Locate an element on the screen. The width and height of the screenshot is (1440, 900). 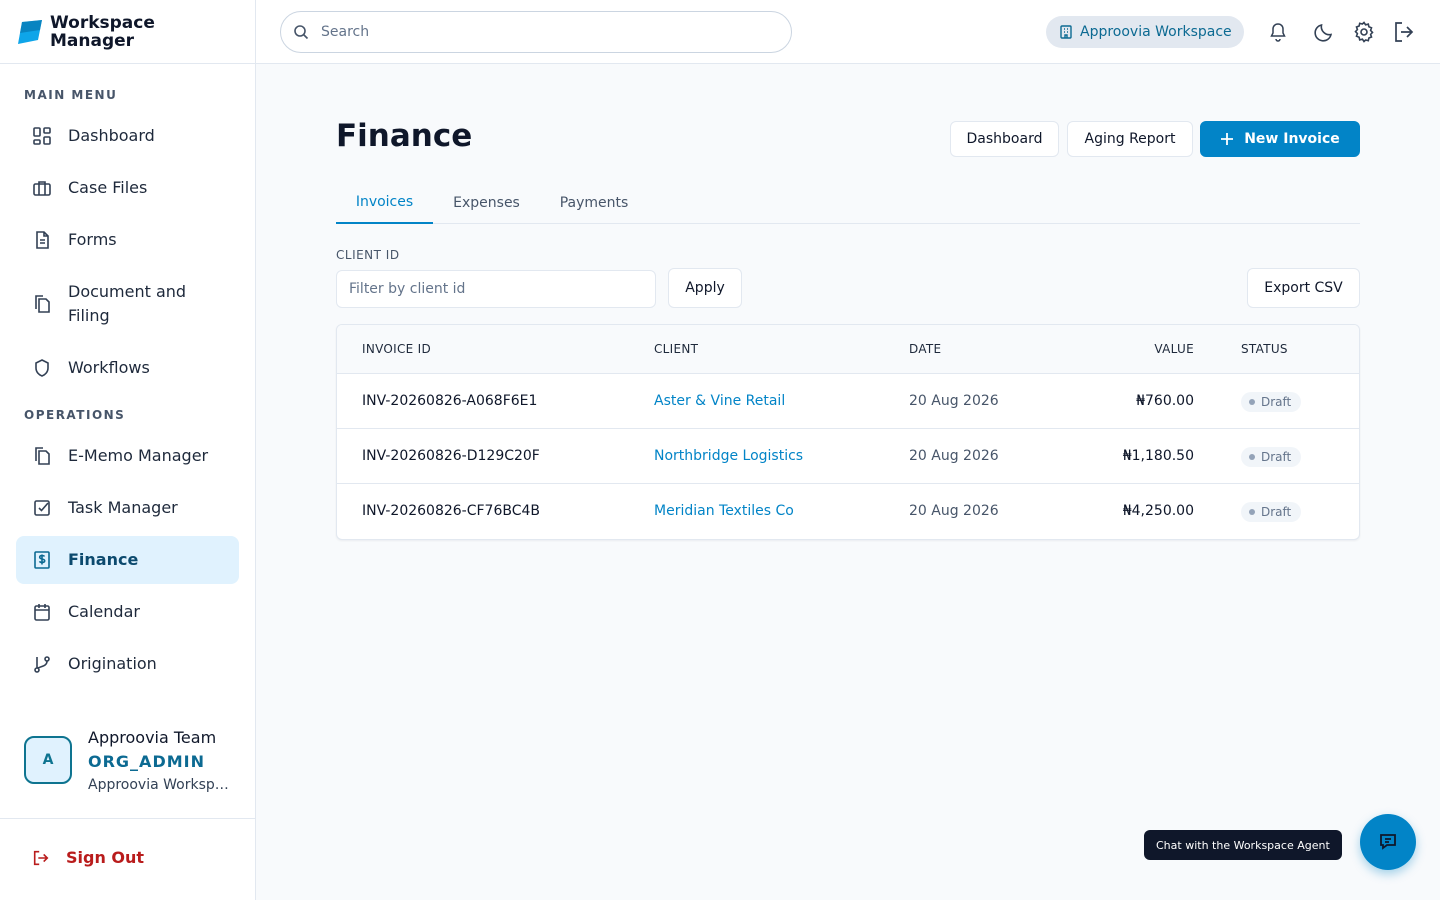
tab-expenses: Expenses is located at coordinates (486, 203).